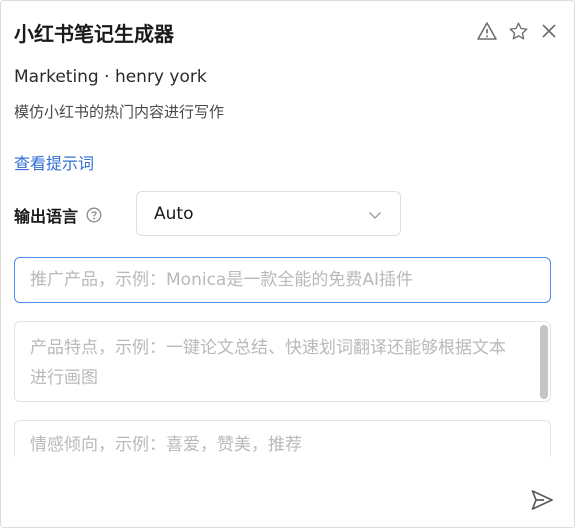 The image size is (575, 528). What do you see at coordinates (119, 112) in the screenshot?
I see `description: 模仿小红书的热门内容进行写作` at bounding box center [119, 112].